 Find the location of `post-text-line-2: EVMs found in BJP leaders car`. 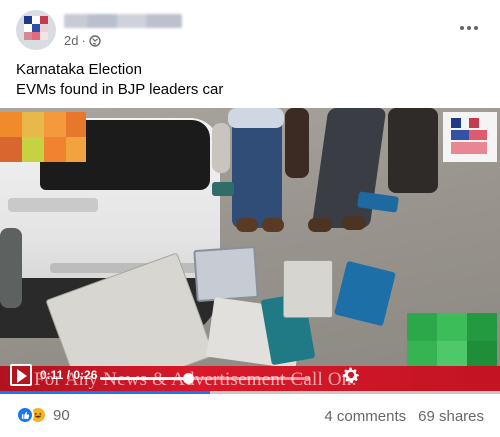

post-text-line-2: EVMs found in BJP leaders car is located at coordinates (120, 89).